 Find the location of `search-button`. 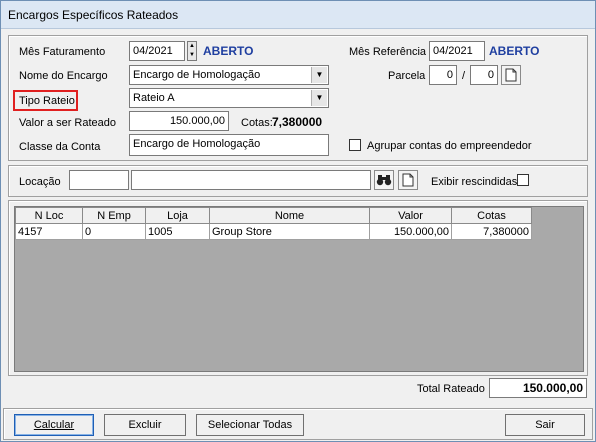

search-button is located at coordinates (384, 180).